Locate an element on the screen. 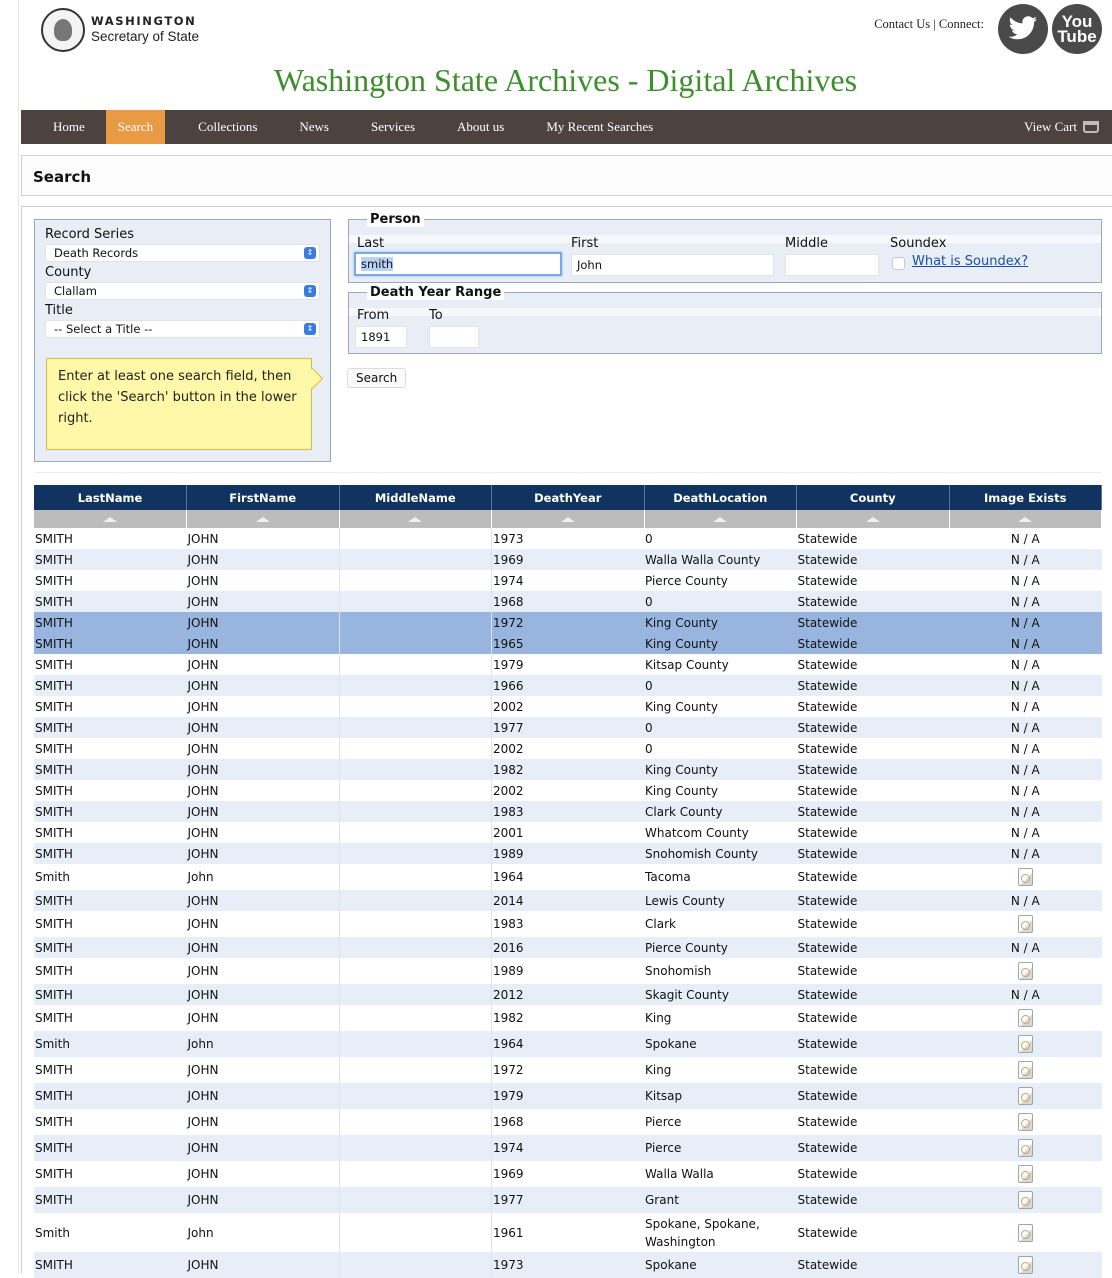 The image size is (1112, 1278). sort-lastname is located at coordinates (110, 519).